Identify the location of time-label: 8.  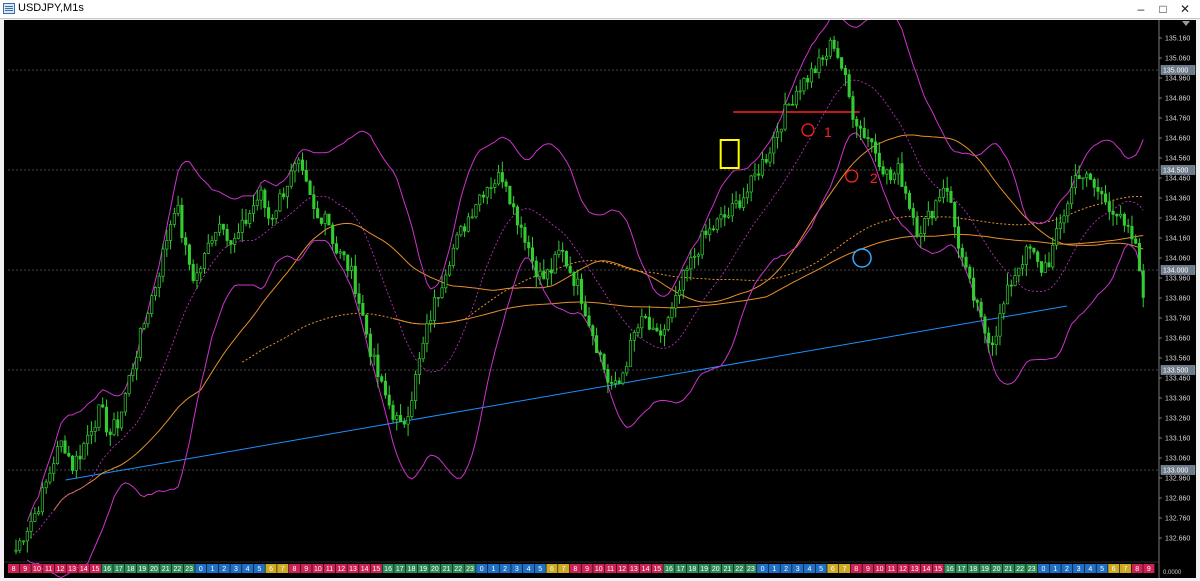
(856, 569).